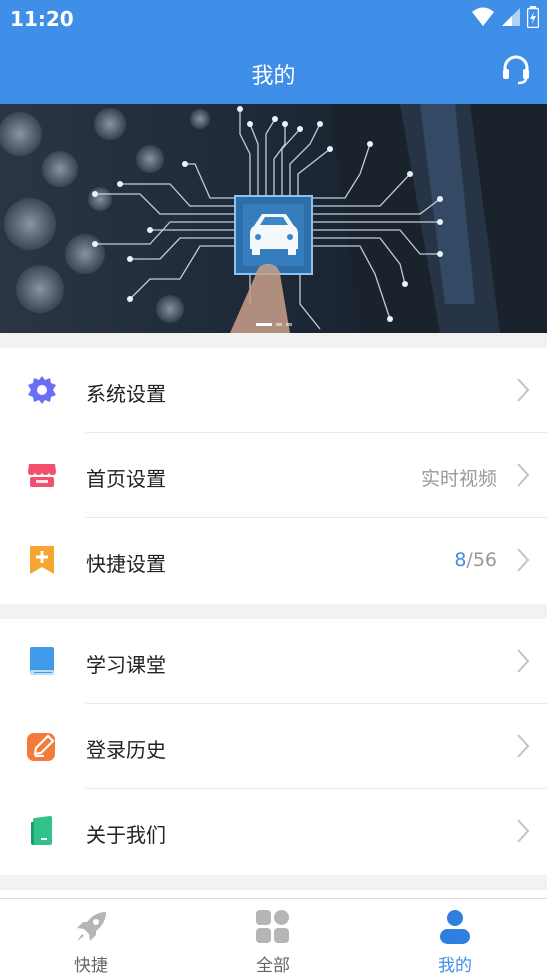 Image resolution: width=547 pixels, height=974 pixels. Describe the element at coordinates (460, 560) in the screenshot. I see `shortcut-count: 8` at that location.